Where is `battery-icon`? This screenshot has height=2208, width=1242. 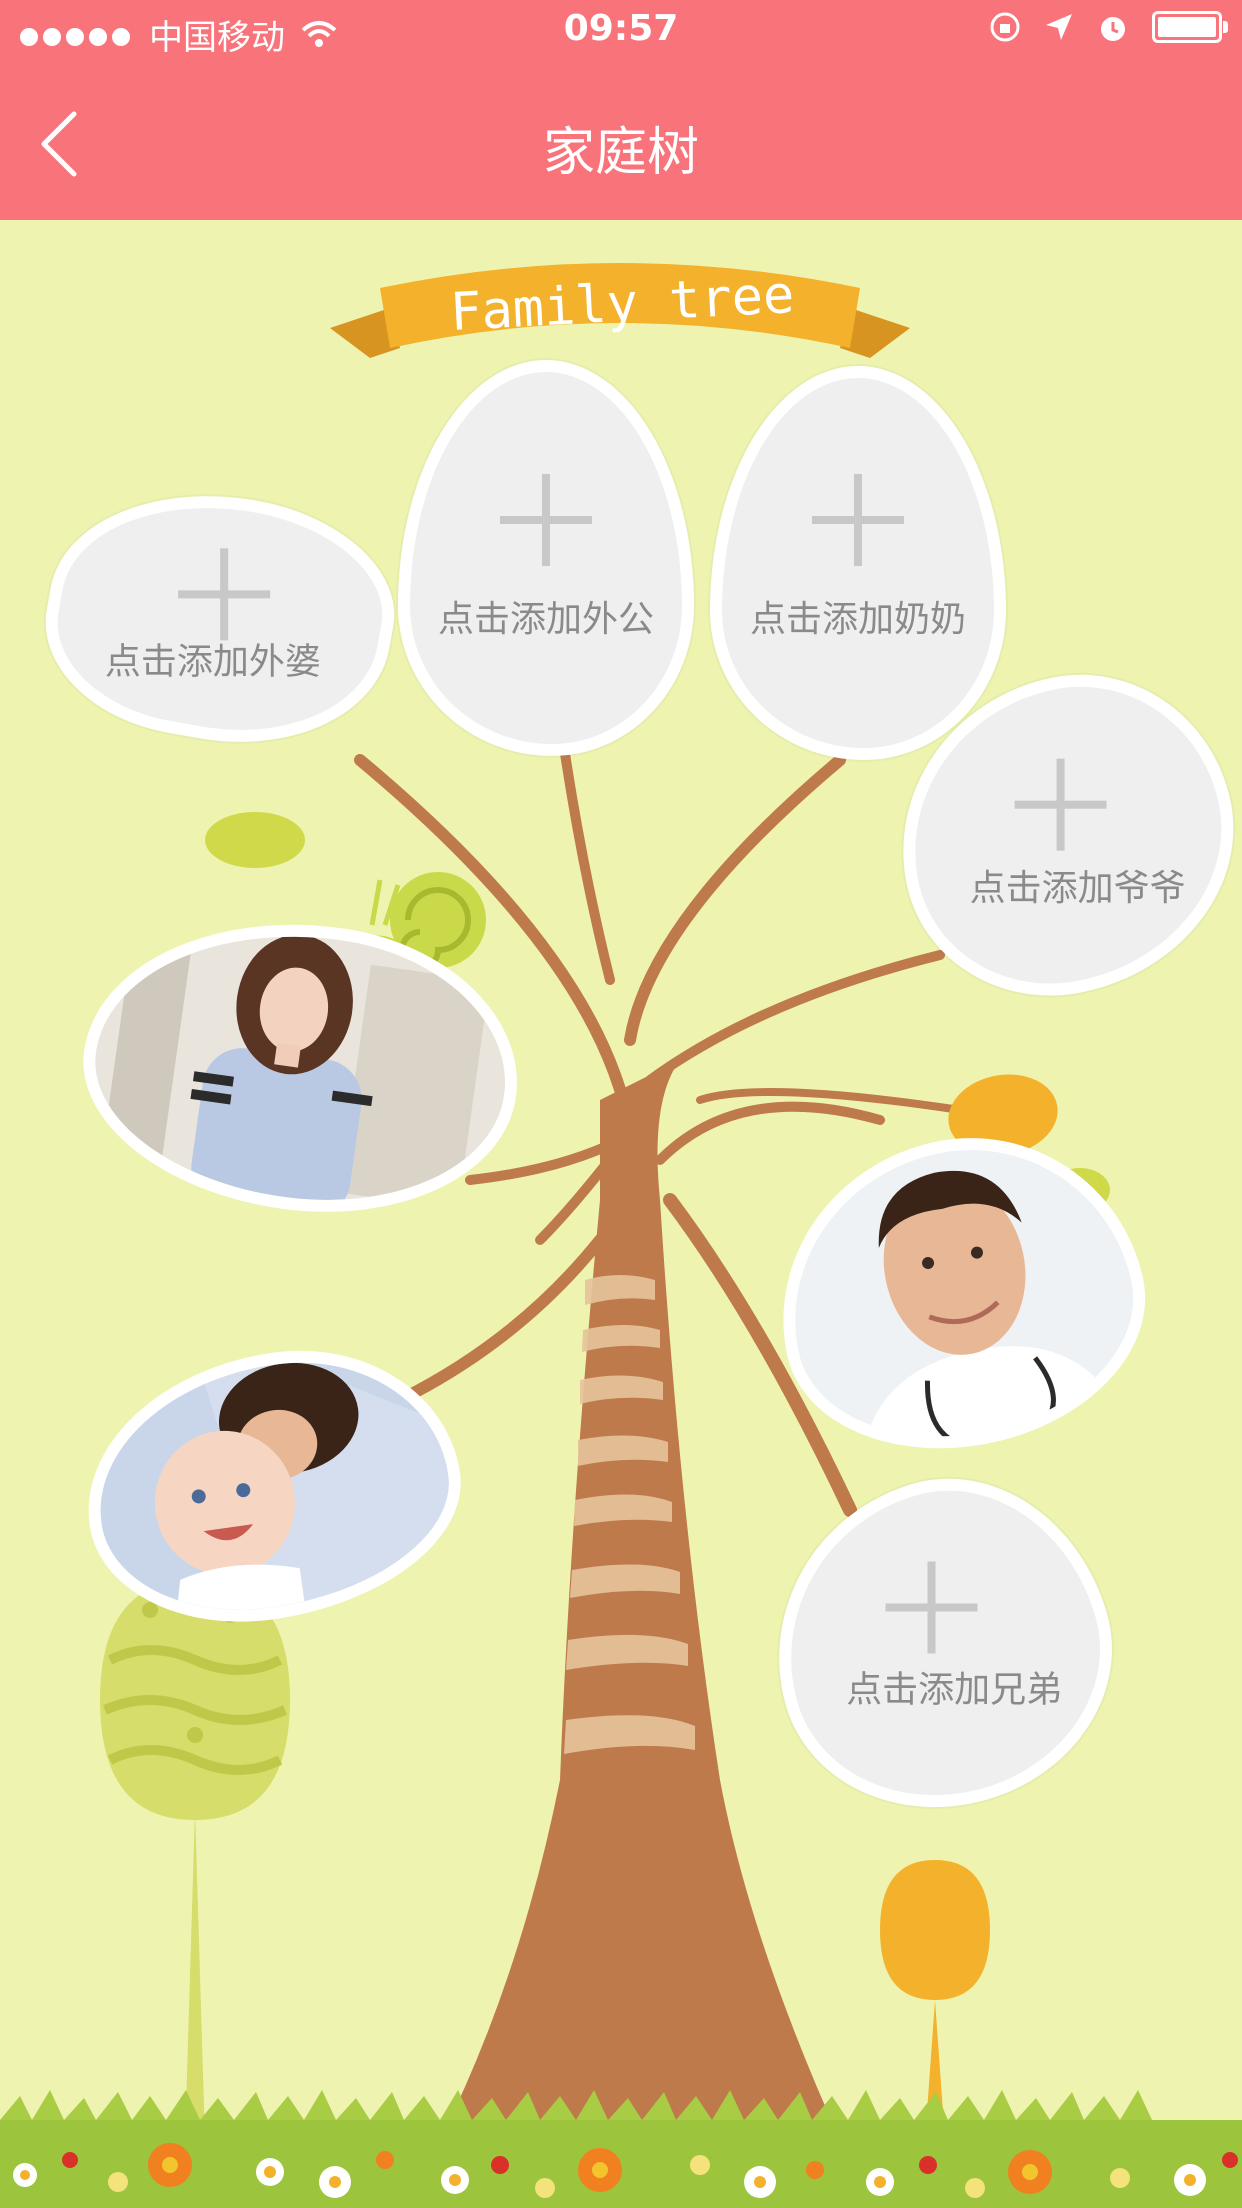 battery-icon is located at coordinates (1190, 27).